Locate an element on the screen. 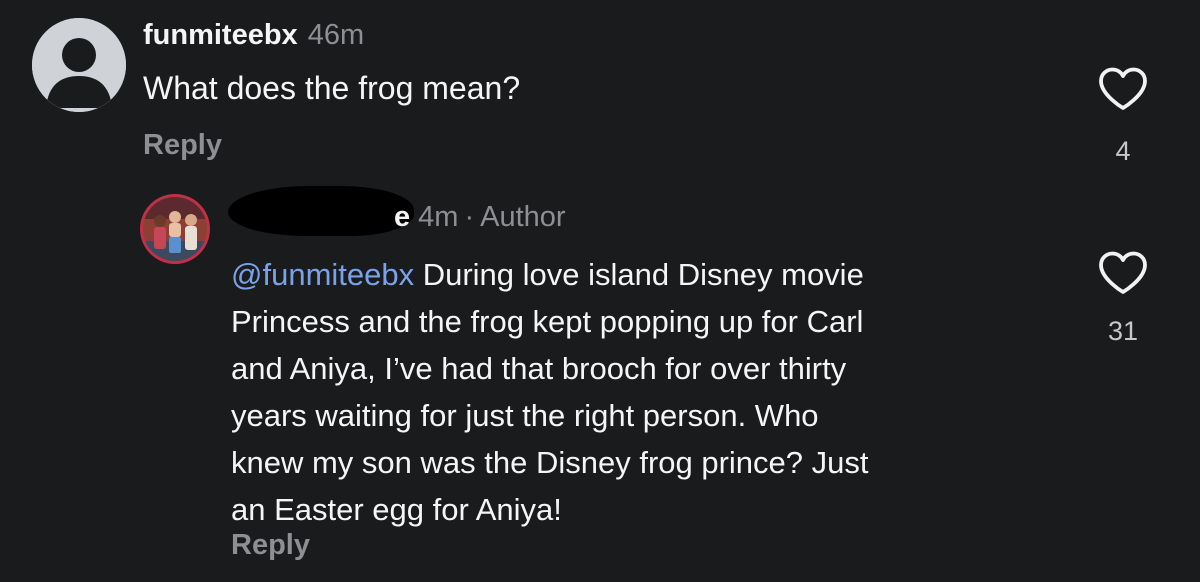 The image size is (1200, 582). comment-header: funmiteebx 46m is located at coordinates (253, 35).